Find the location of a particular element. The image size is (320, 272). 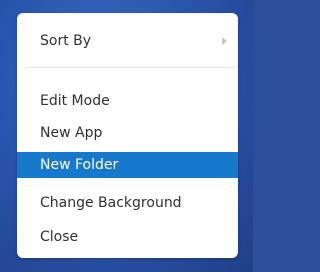

menu-item-change-background: Change Background is located at coordinates (127, 203).